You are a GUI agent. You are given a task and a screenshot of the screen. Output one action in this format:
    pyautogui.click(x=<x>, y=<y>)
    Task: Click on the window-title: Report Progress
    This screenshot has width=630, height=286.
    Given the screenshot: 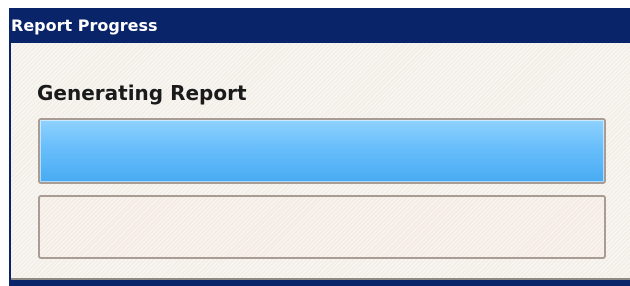 What is the action you would take?
    pyautogui.click(x=84, y=25)
    